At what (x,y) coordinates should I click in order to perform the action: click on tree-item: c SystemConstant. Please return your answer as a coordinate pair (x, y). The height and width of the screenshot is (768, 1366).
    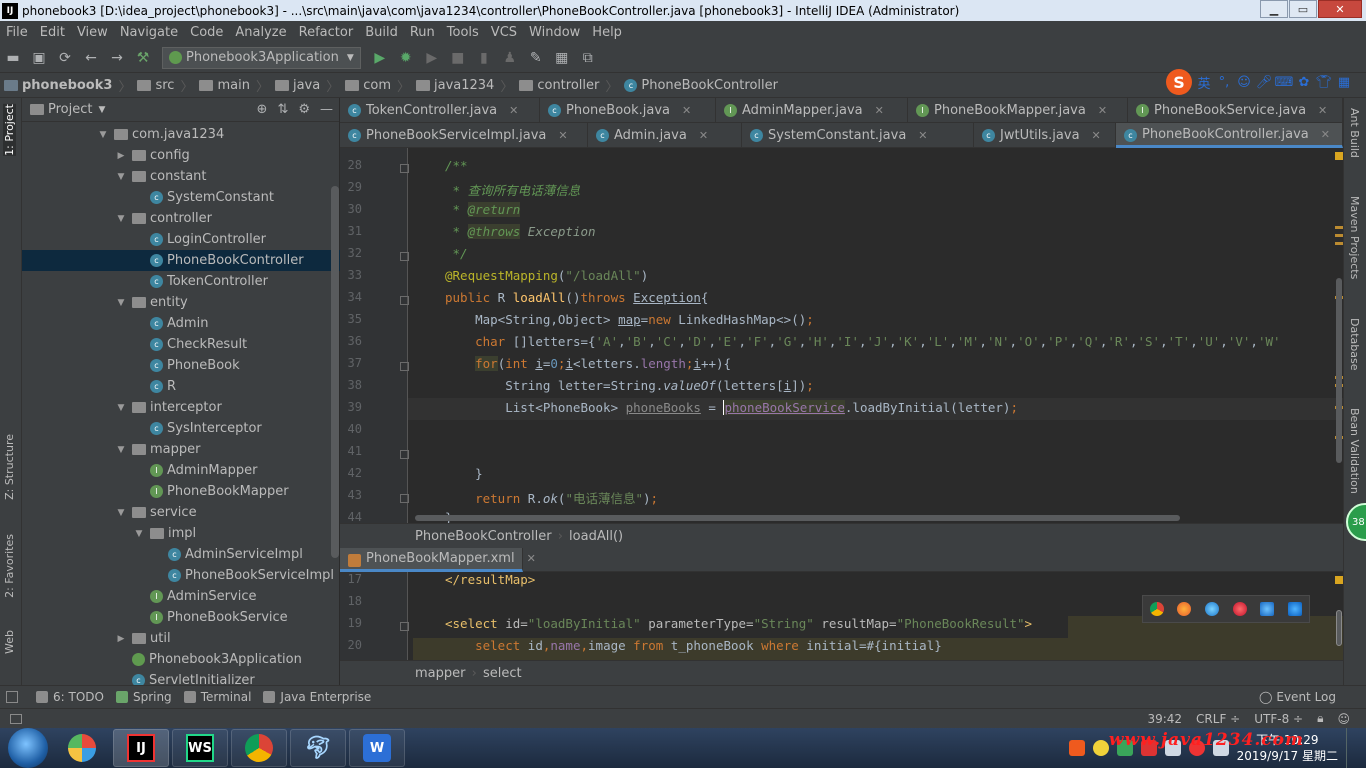
    Looking at the image, I should click on (181, 197).